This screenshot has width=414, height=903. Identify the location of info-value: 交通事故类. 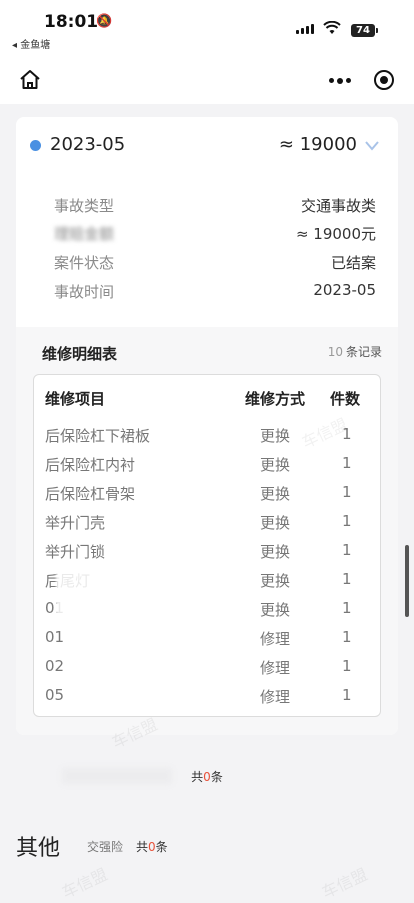
(338, 206).